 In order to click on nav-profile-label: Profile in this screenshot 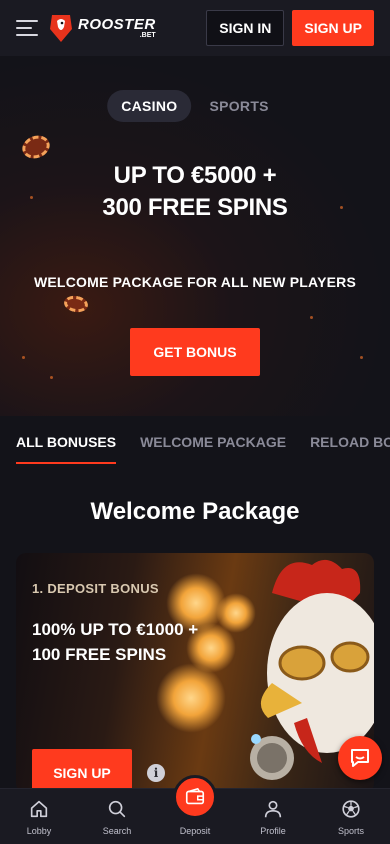, I will do `click(273, 831)`.